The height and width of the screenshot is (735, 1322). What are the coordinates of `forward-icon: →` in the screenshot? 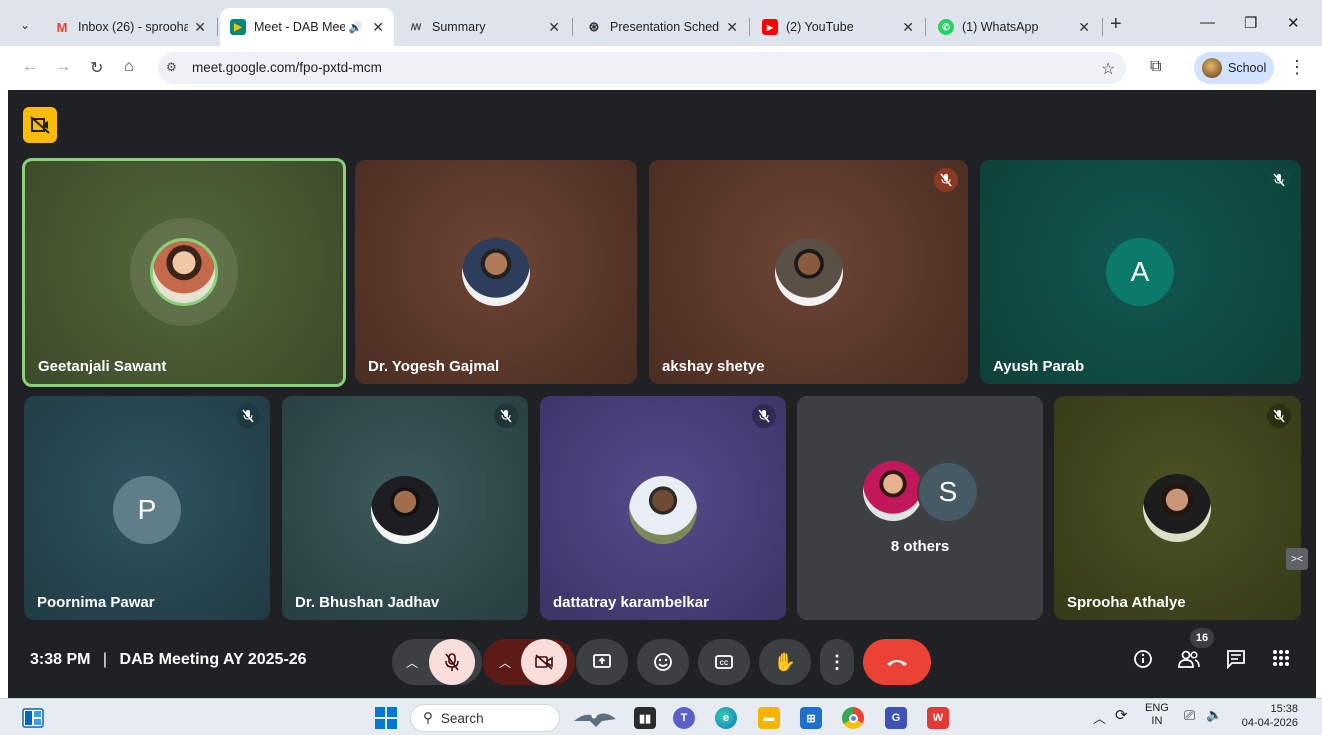 It's located at (63, 67).